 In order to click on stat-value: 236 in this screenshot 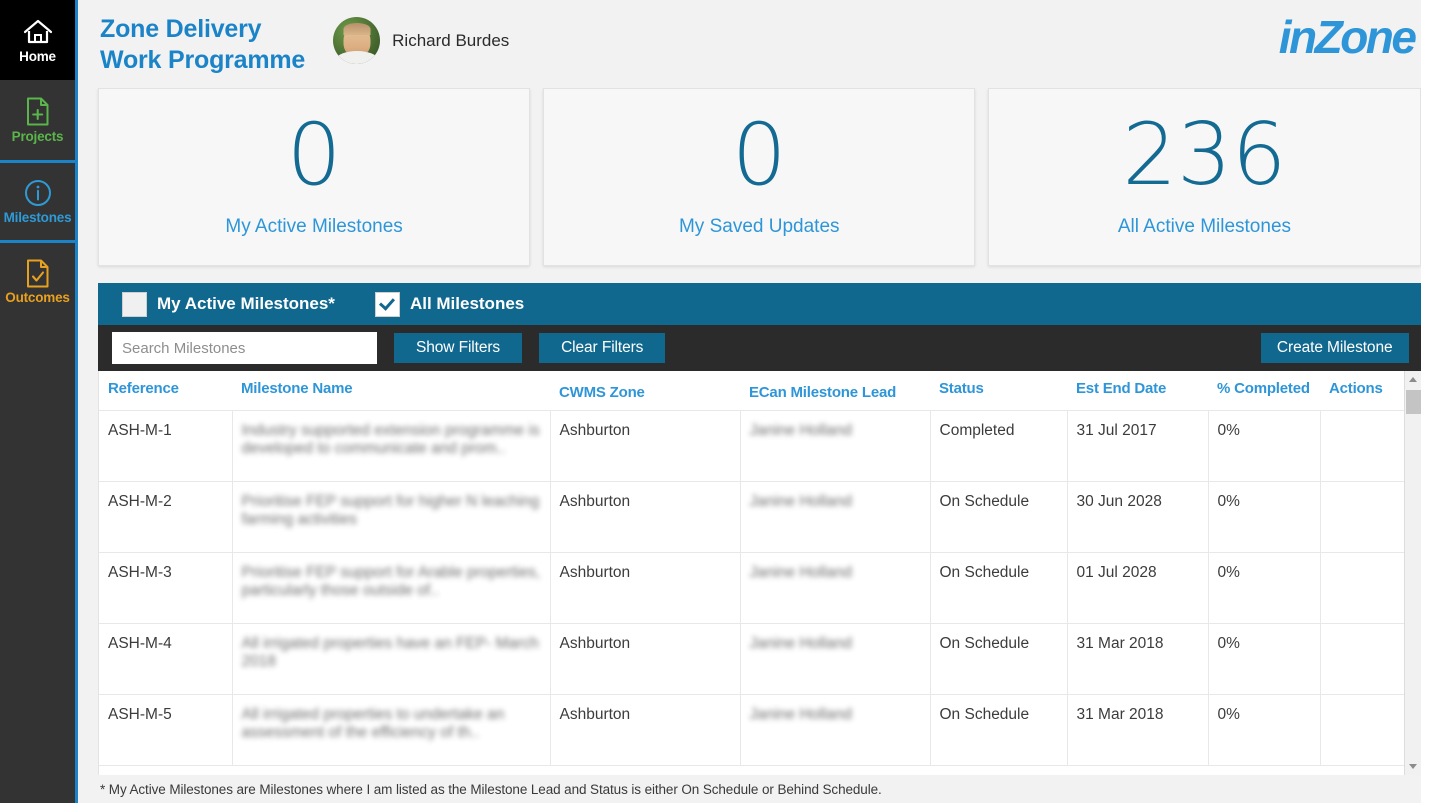, I will do `click(1204, 155)`.